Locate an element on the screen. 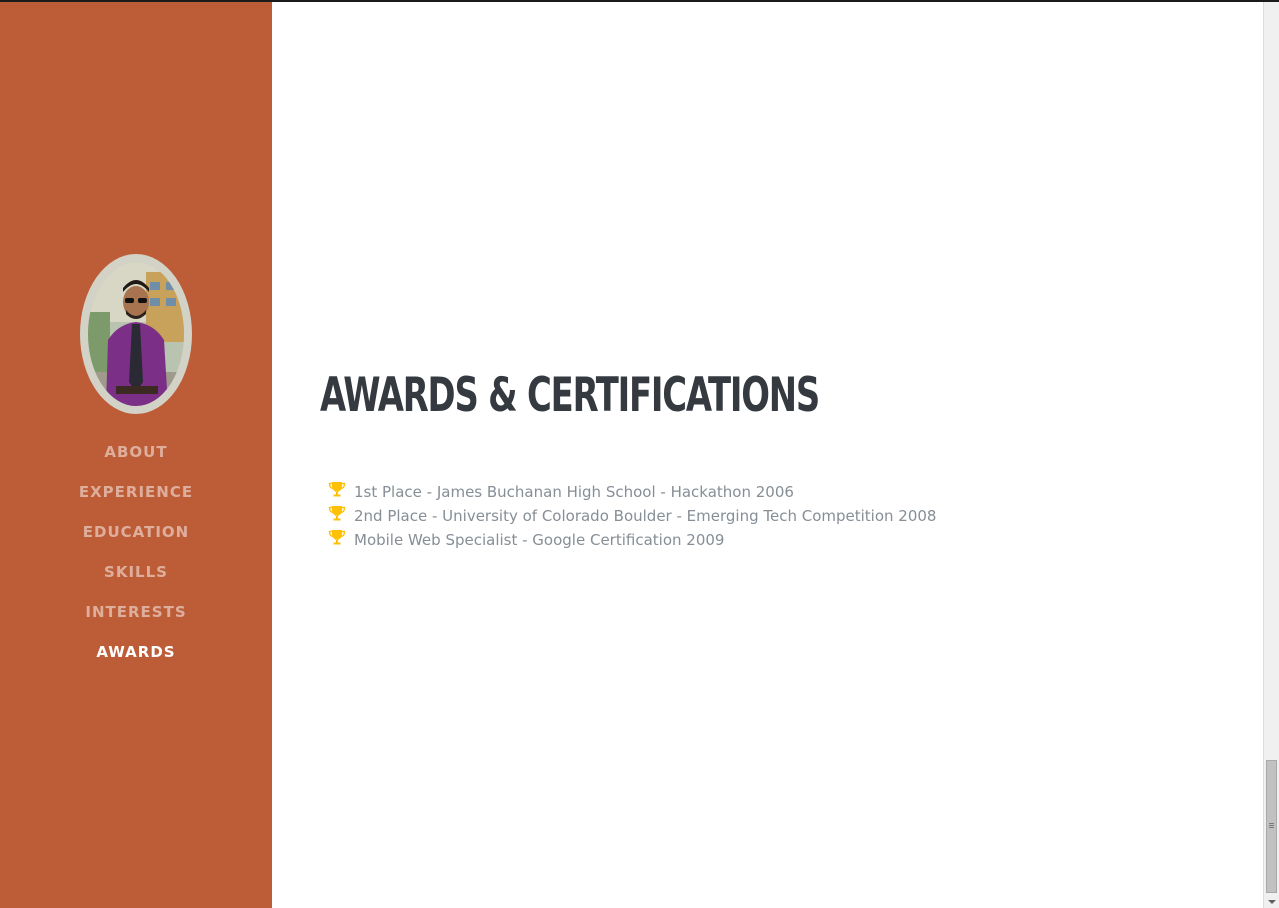  nav-item-interests: INTERESTS is located at coordinates (136, 612).